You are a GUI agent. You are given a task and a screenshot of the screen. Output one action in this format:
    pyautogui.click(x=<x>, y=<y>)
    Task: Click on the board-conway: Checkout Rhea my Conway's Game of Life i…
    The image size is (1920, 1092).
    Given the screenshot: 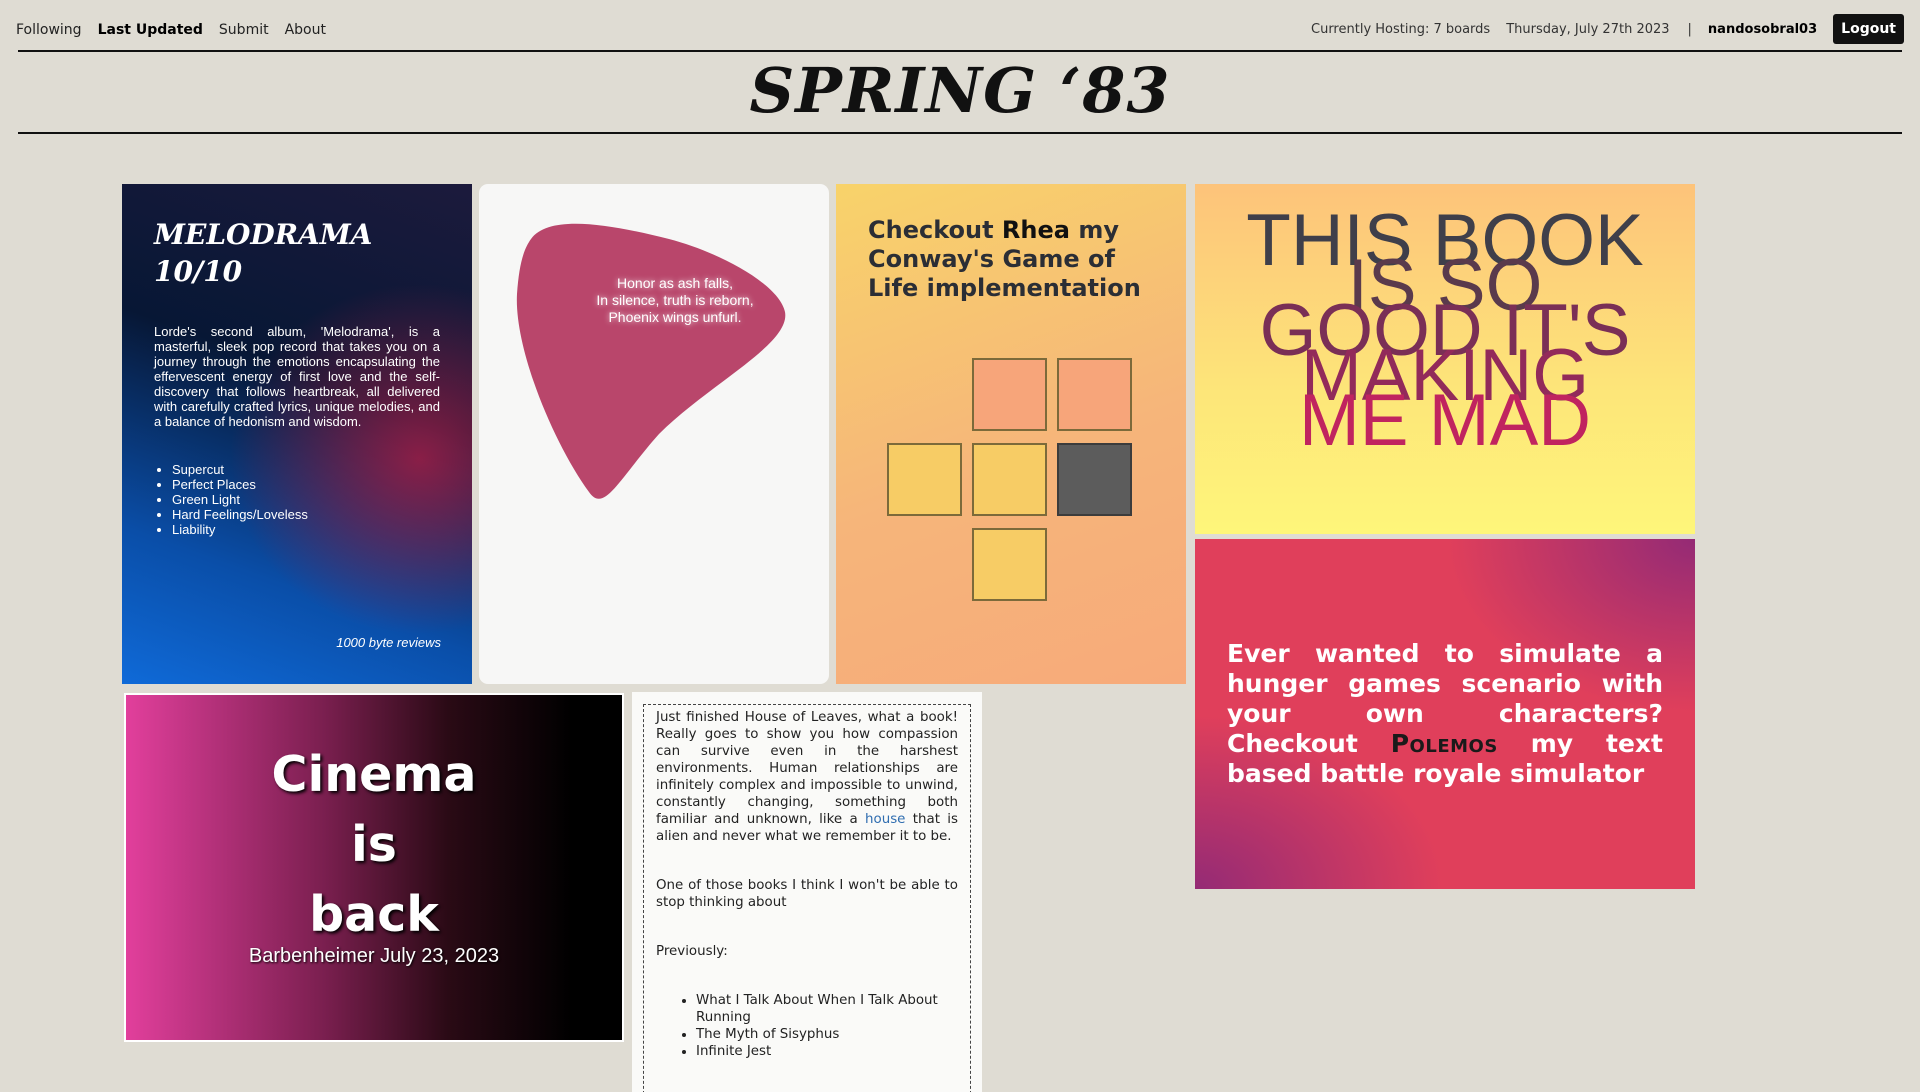 What is the action you would take?
    pyautogui.click(x=1011, y=434)
    